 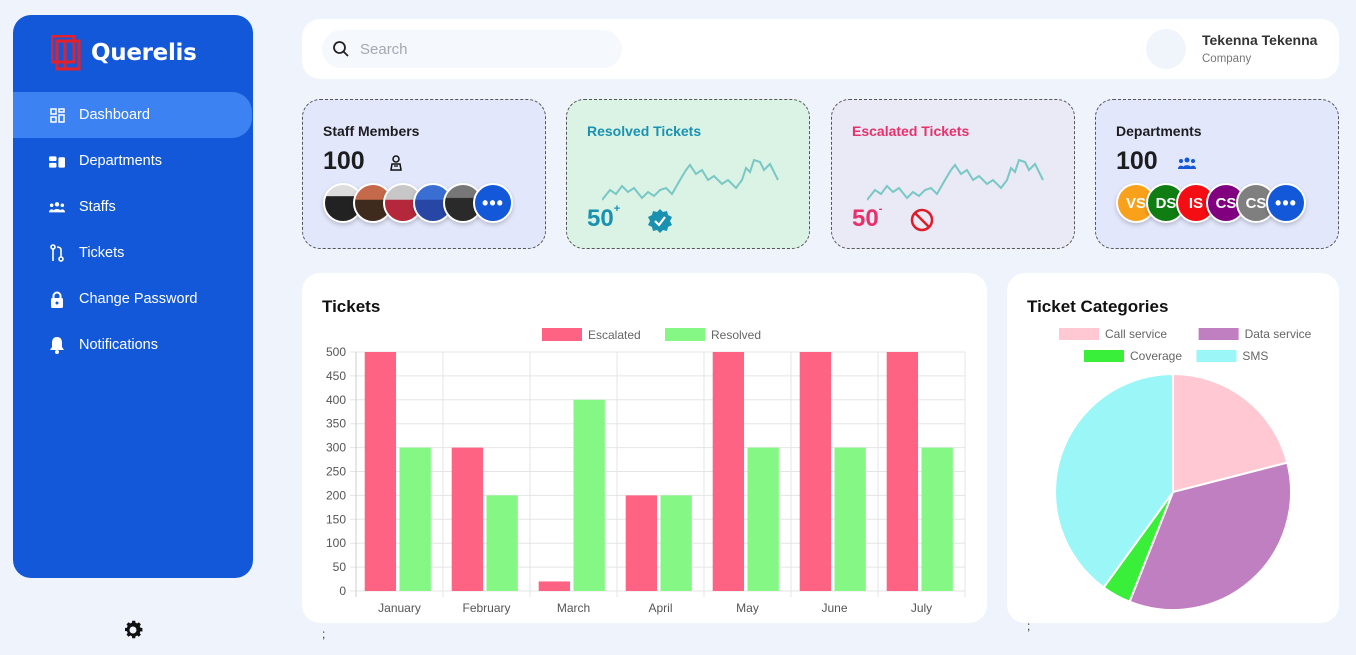 What do you see at coordinates (573, 608) in the screenshot?
I see `x-tick-label: March` at bounding box center [573, 608].